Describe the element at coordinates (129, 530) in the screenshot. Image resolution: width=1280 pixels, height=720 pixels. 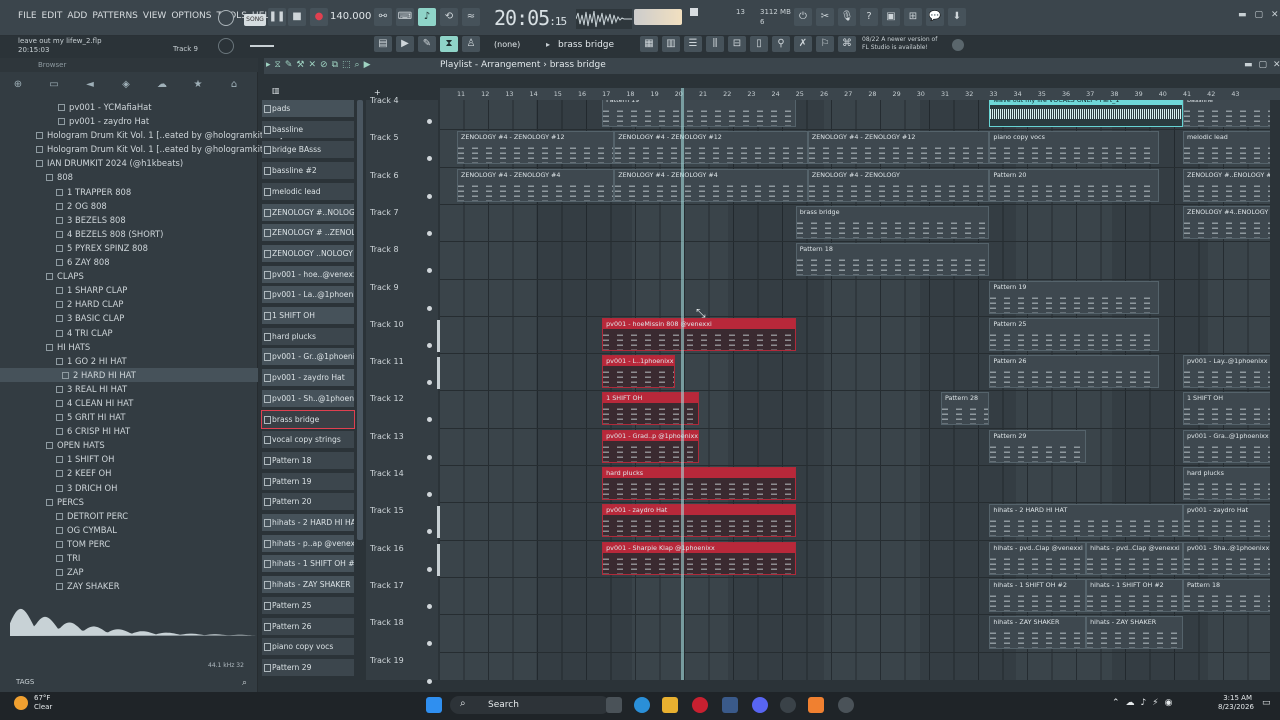
I see `browser-item: OG CYMBAL` at that location.